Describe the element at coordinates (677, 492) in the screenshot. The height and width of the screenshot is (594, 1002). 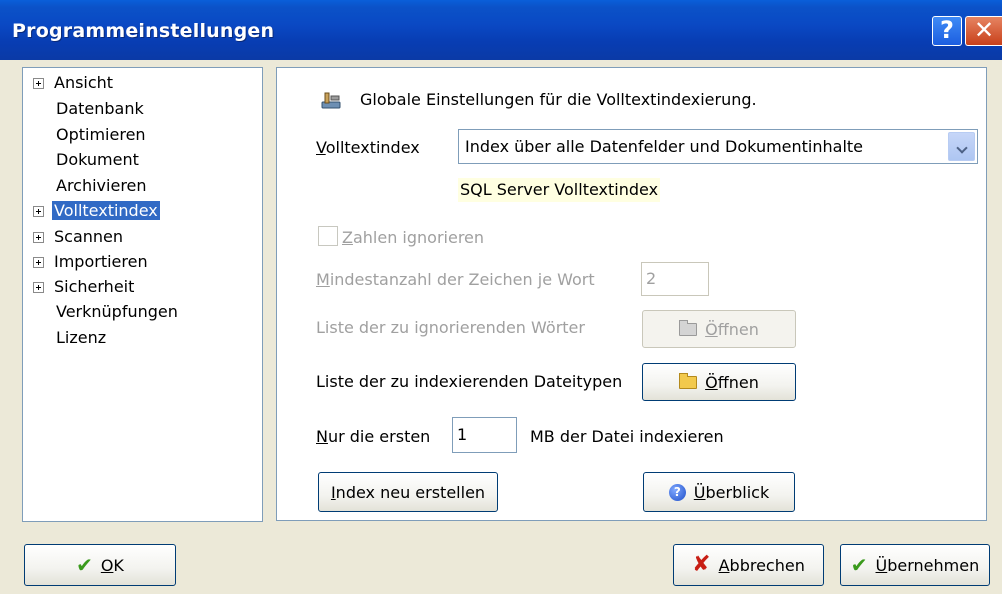
I see `help-circle-icon: ?` at that location.